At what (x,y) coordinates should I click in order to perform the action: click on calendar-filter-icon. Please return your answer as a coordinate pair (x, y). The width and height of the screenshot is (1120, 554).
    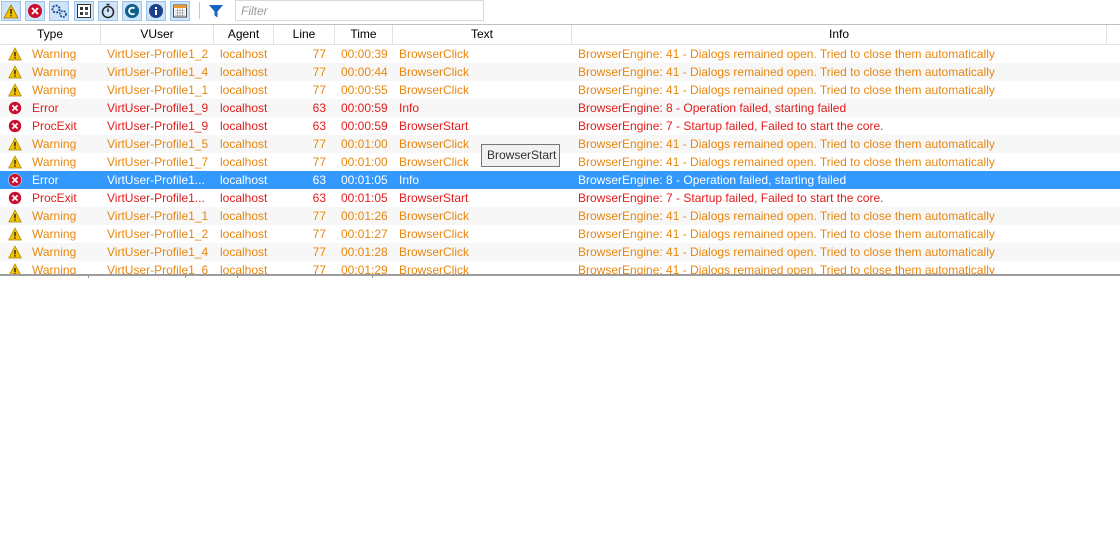
    Looking at the image, I should click on (180, 11).